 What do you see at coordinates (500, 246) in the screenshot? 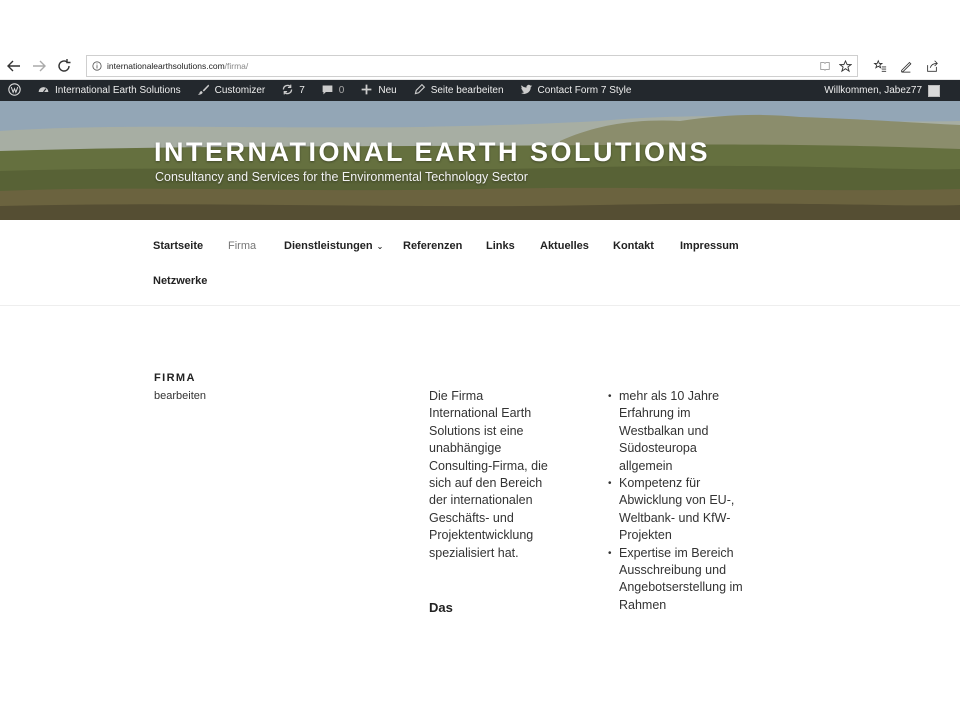
I see `nav-item-links: Links` at bounding box center [500, 246].